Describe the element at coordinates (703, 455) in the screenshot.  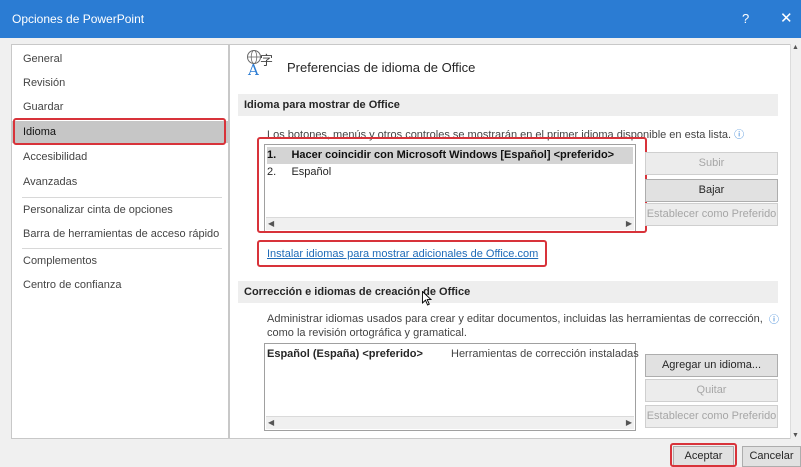
I see `highlight-ok-button` at that location.